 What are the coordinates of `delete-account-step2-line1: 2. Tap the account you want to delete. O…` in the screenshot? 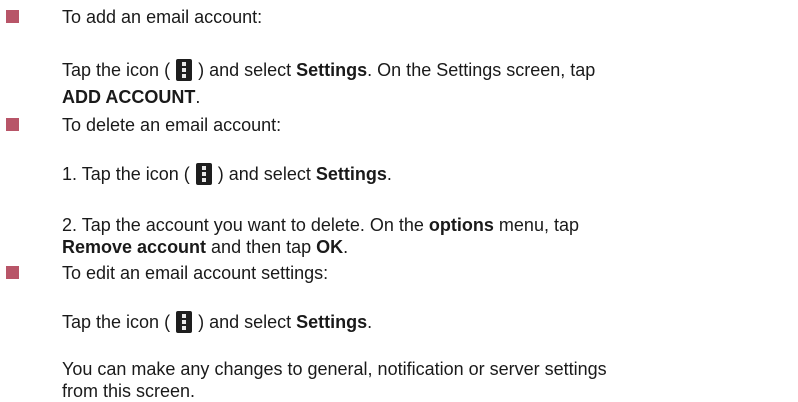 It's located at (320, 225).